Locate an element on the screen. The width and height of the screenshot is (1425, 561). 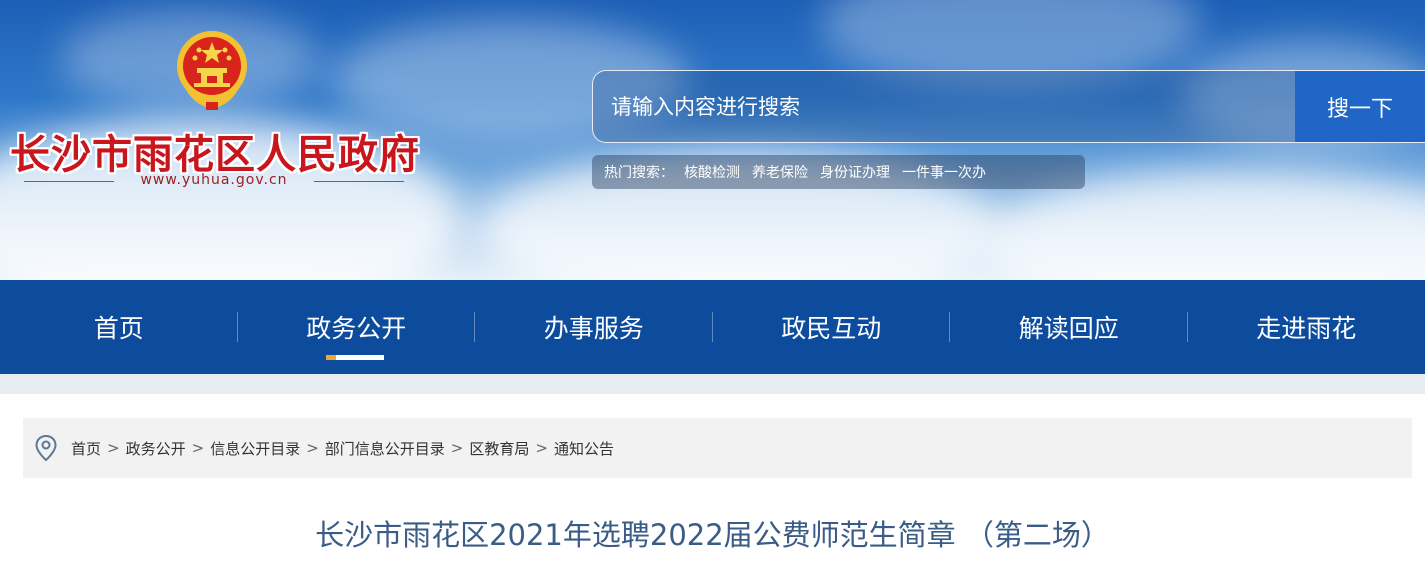
search-button: 搜一下 is located at coordinates (1360, 106).